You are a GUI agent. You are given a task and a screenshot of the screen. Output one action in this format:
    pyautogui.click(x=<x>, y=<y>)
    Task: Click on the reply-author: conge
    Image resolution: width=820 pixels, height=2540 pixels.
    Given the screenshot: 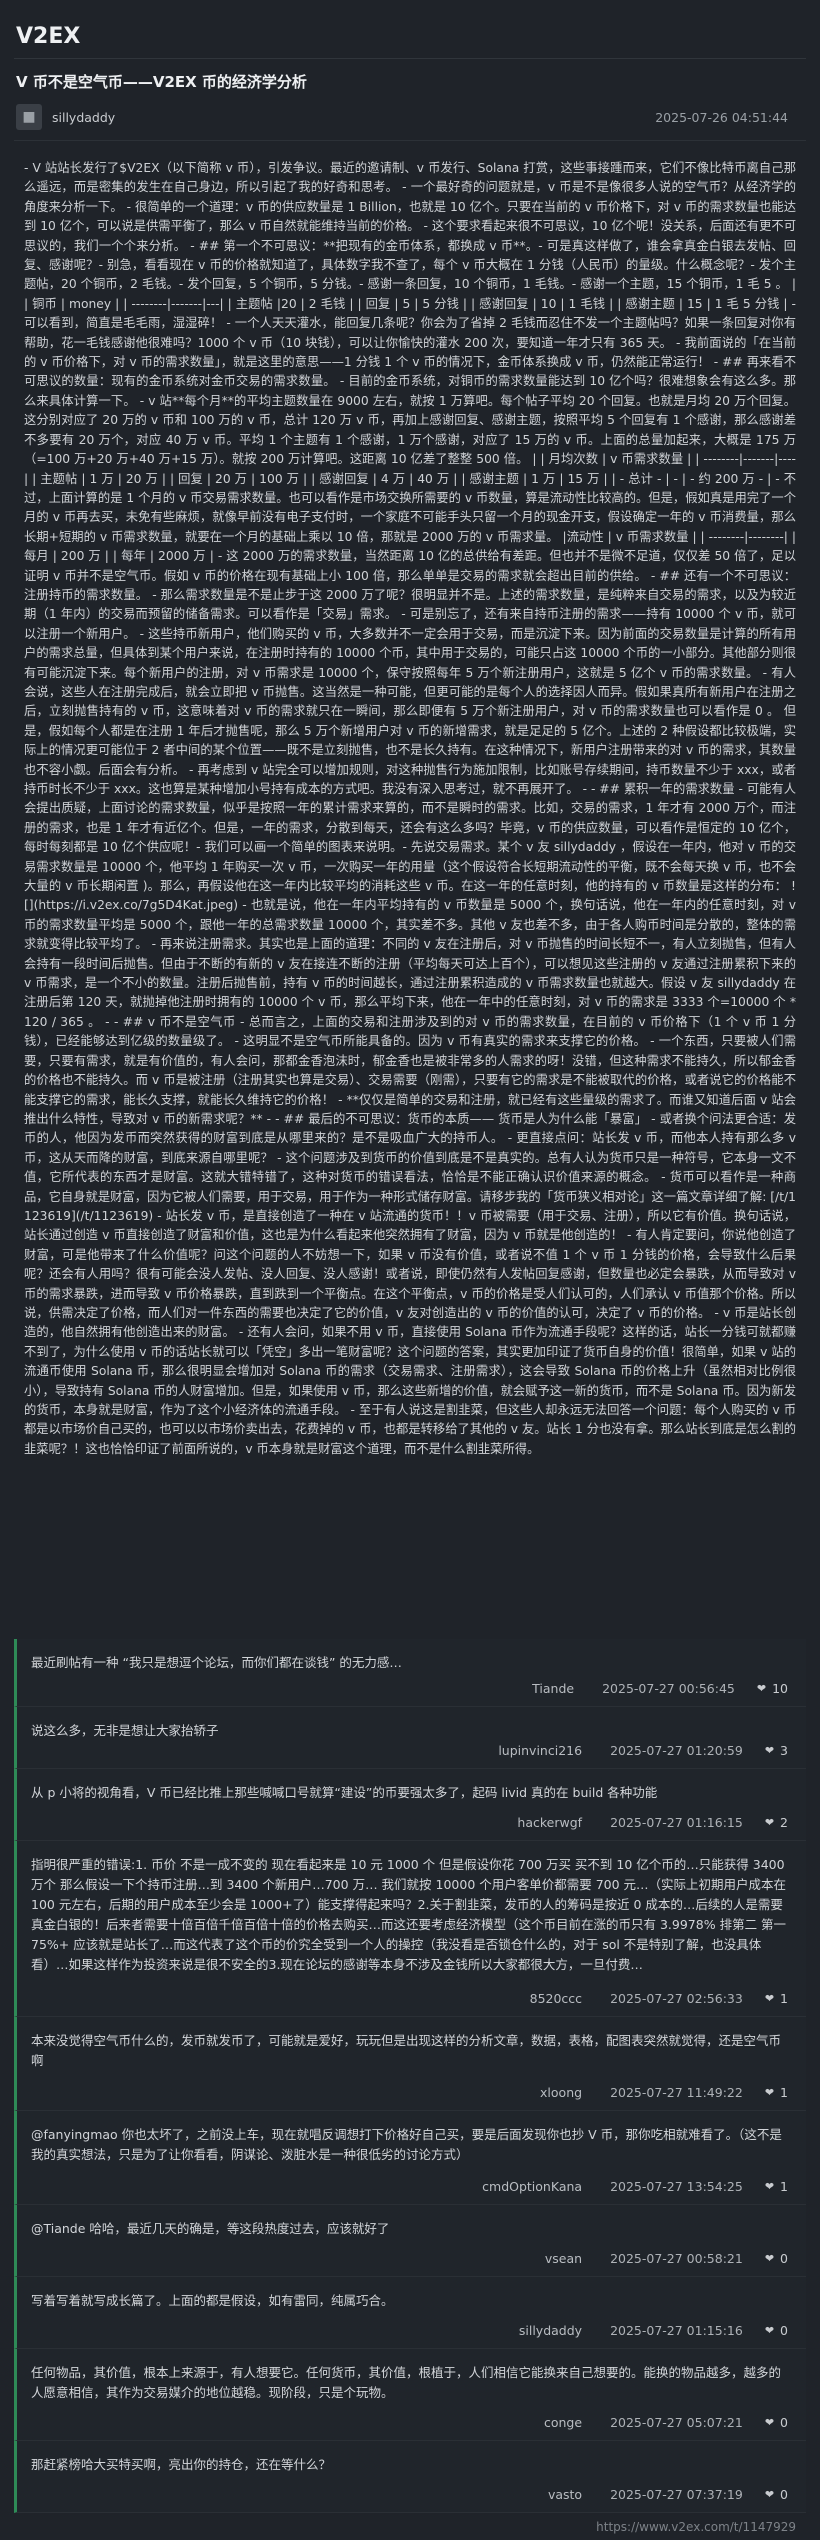 What is the action you would take?
    pyautogui.click(x=563, y=2422)
    